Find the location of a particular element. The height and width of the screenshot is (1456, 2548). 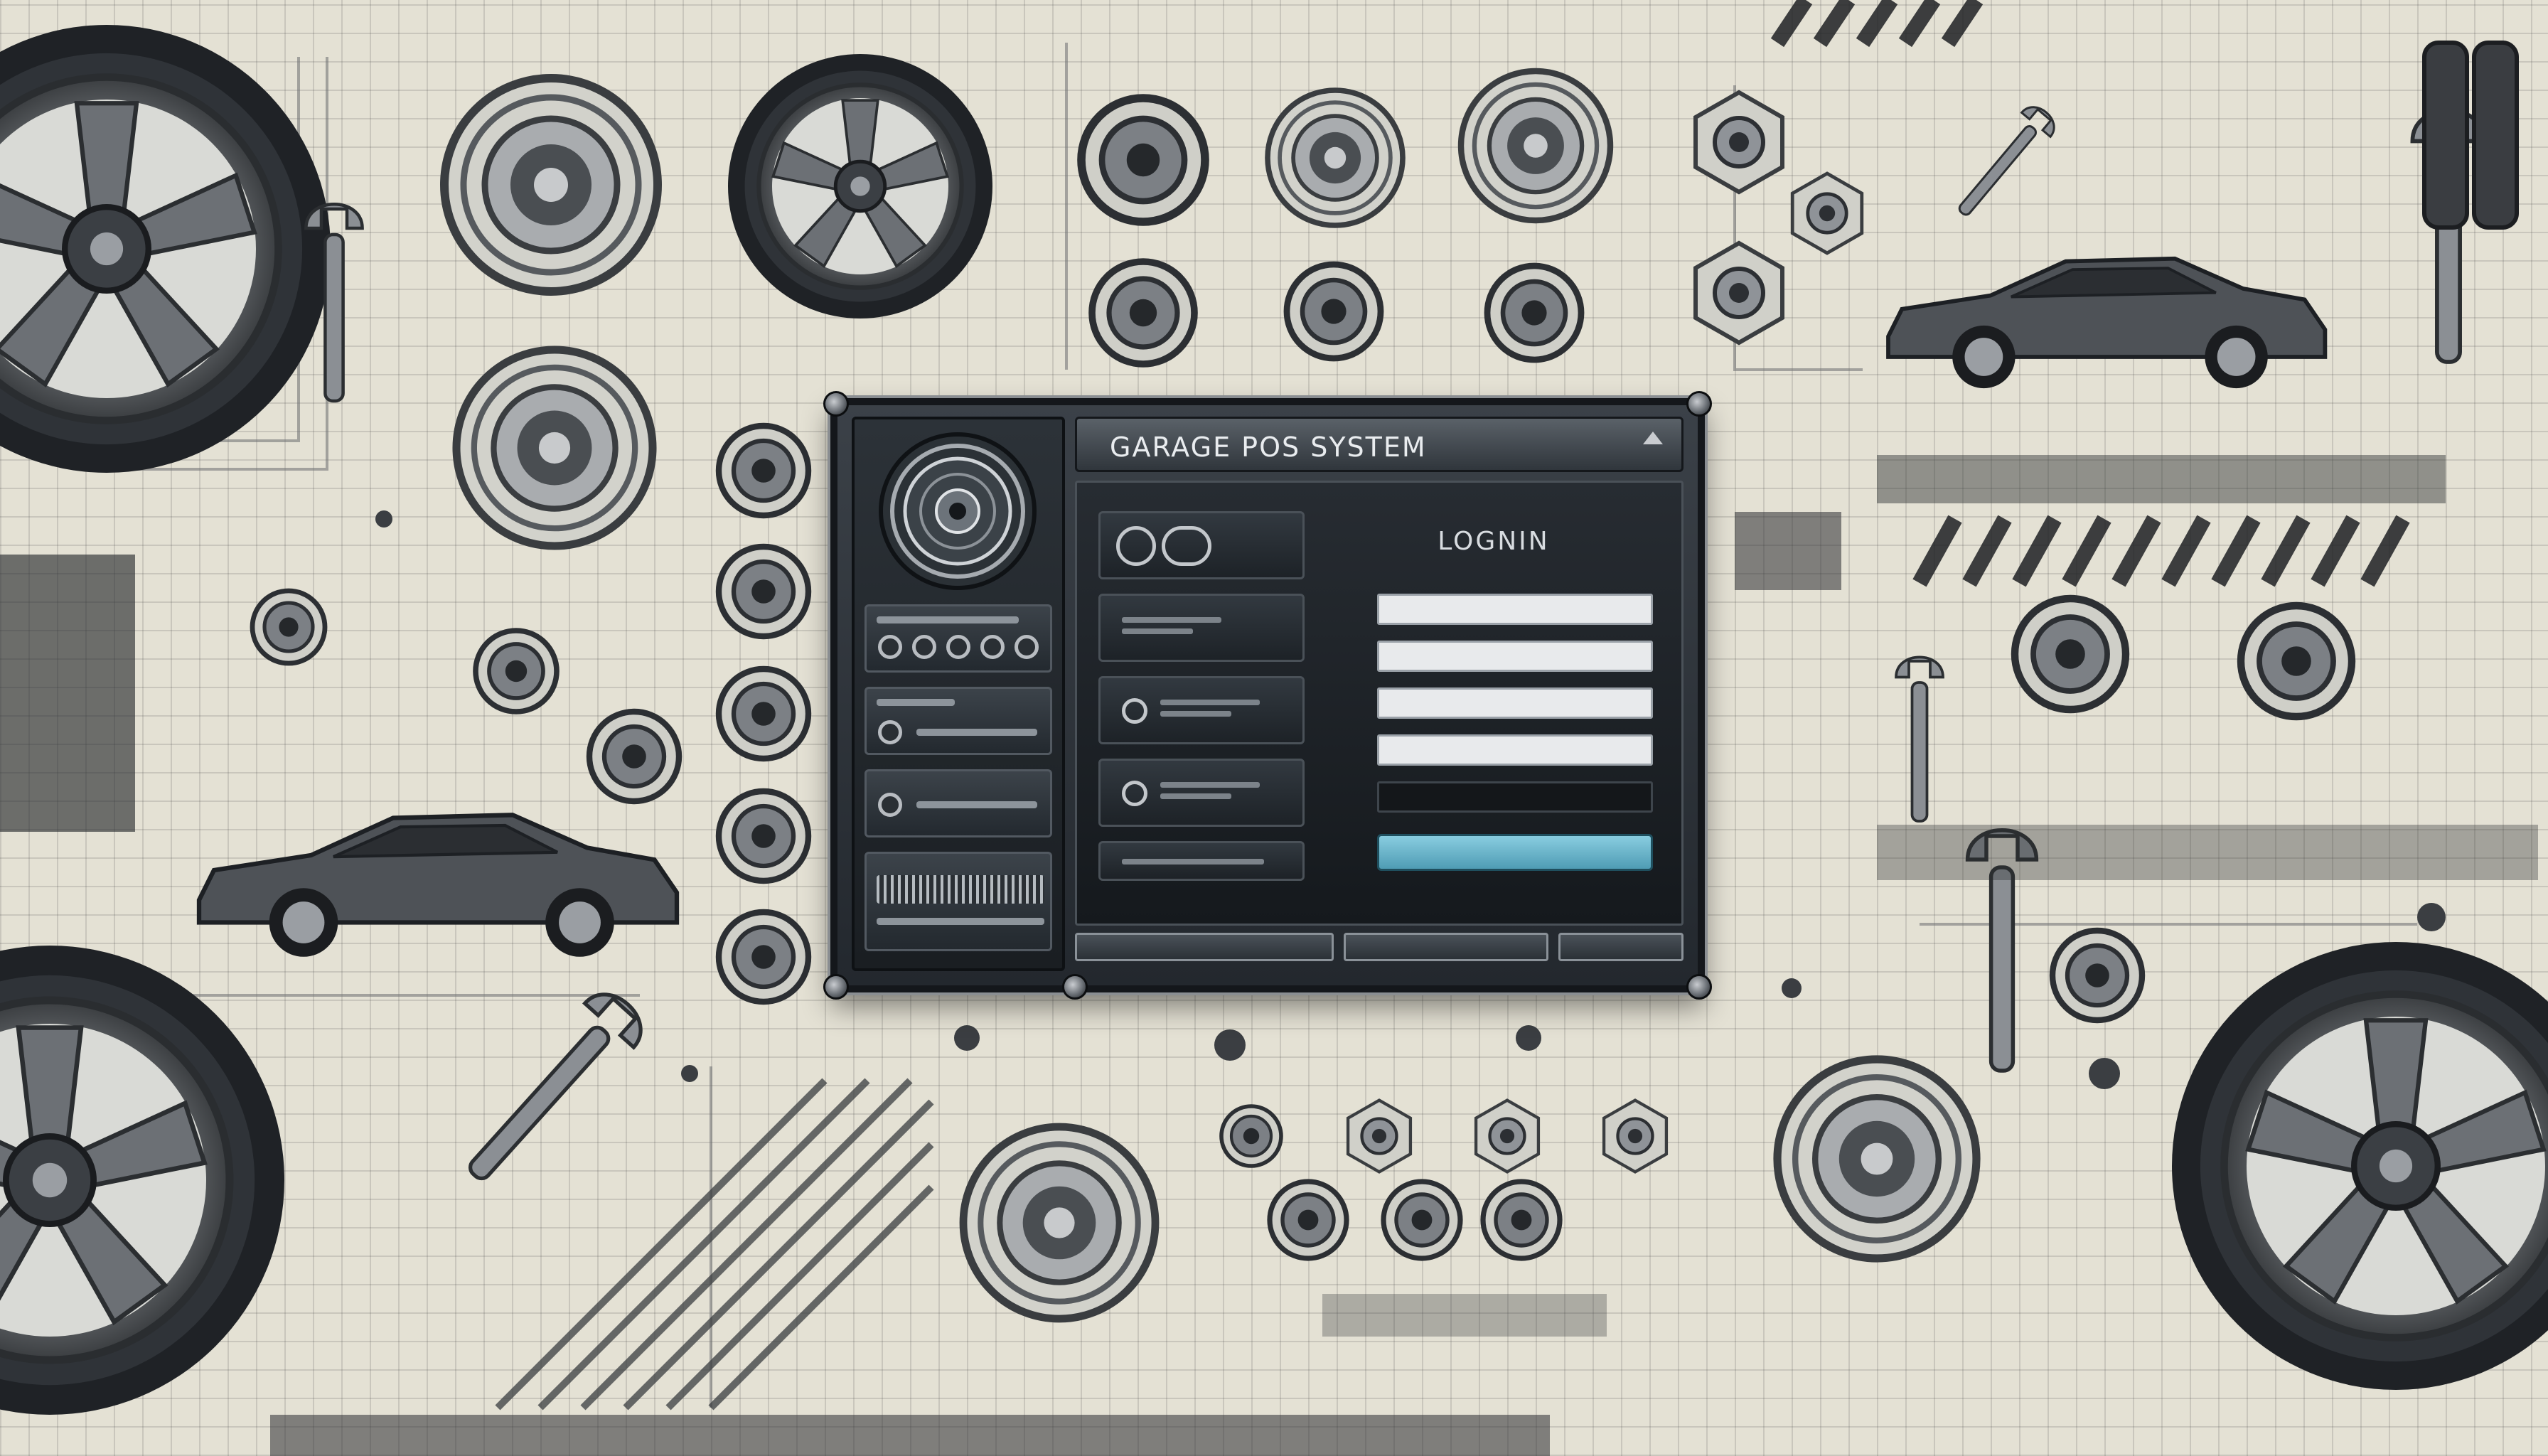

menu-column is located at coordinates (1201, 710).